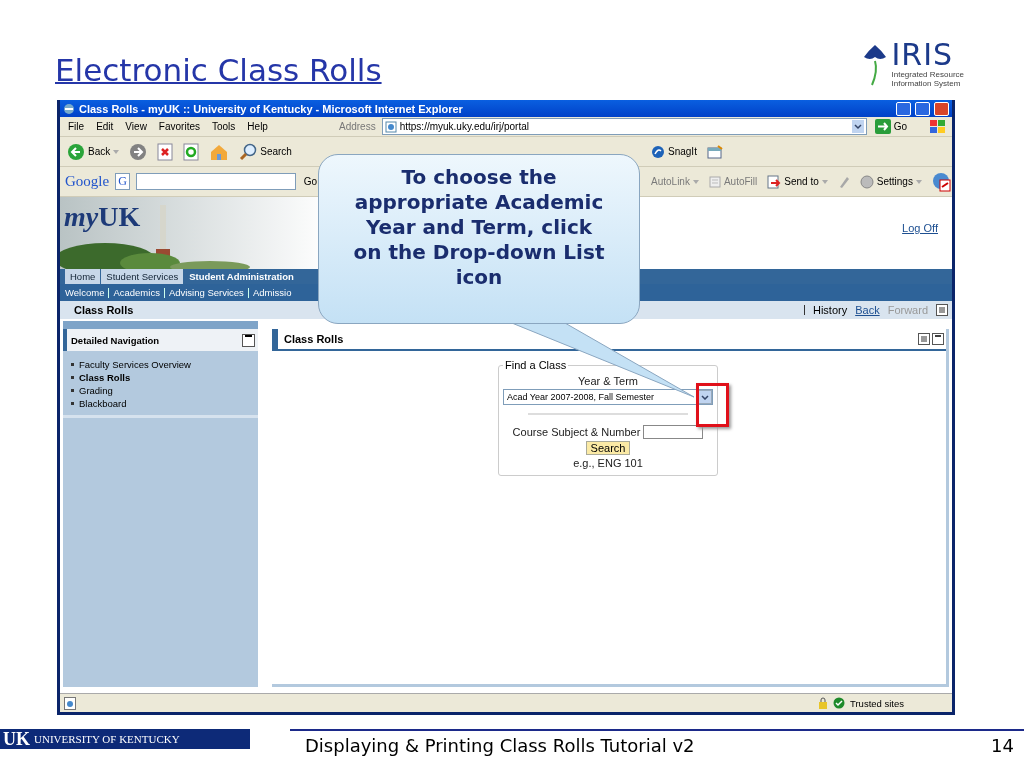  I want to click on address-text: https://myuk.uky.edu/irj/portal, so click(464, 126).